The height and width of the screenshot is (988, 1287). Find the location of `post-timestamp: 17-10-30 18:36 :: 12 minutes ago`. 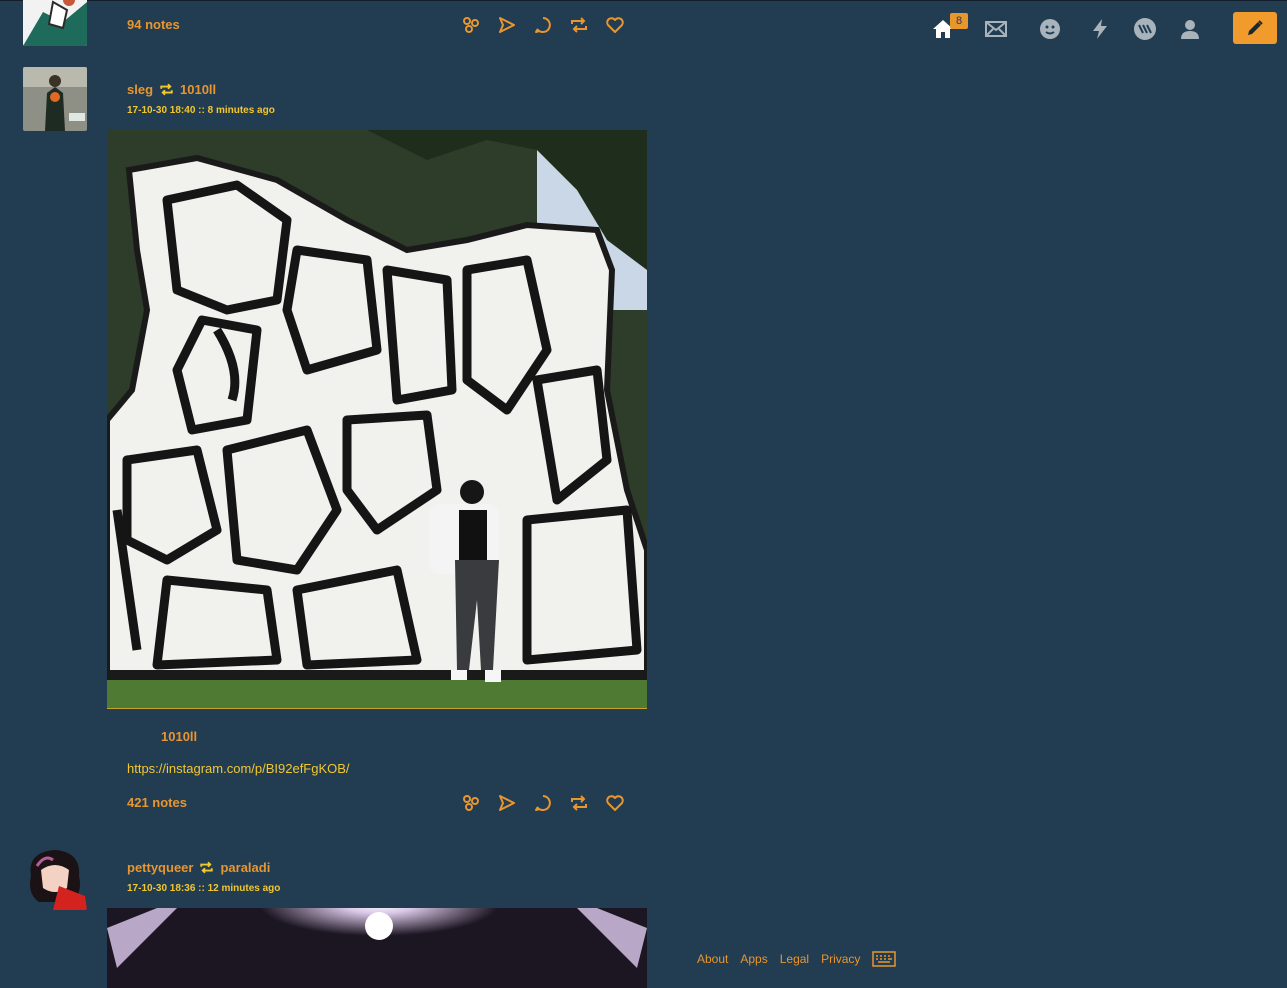

post-timestamp: 17-10-30 18:36 :: 12 minutes ago is located at coordinates (203, 888).